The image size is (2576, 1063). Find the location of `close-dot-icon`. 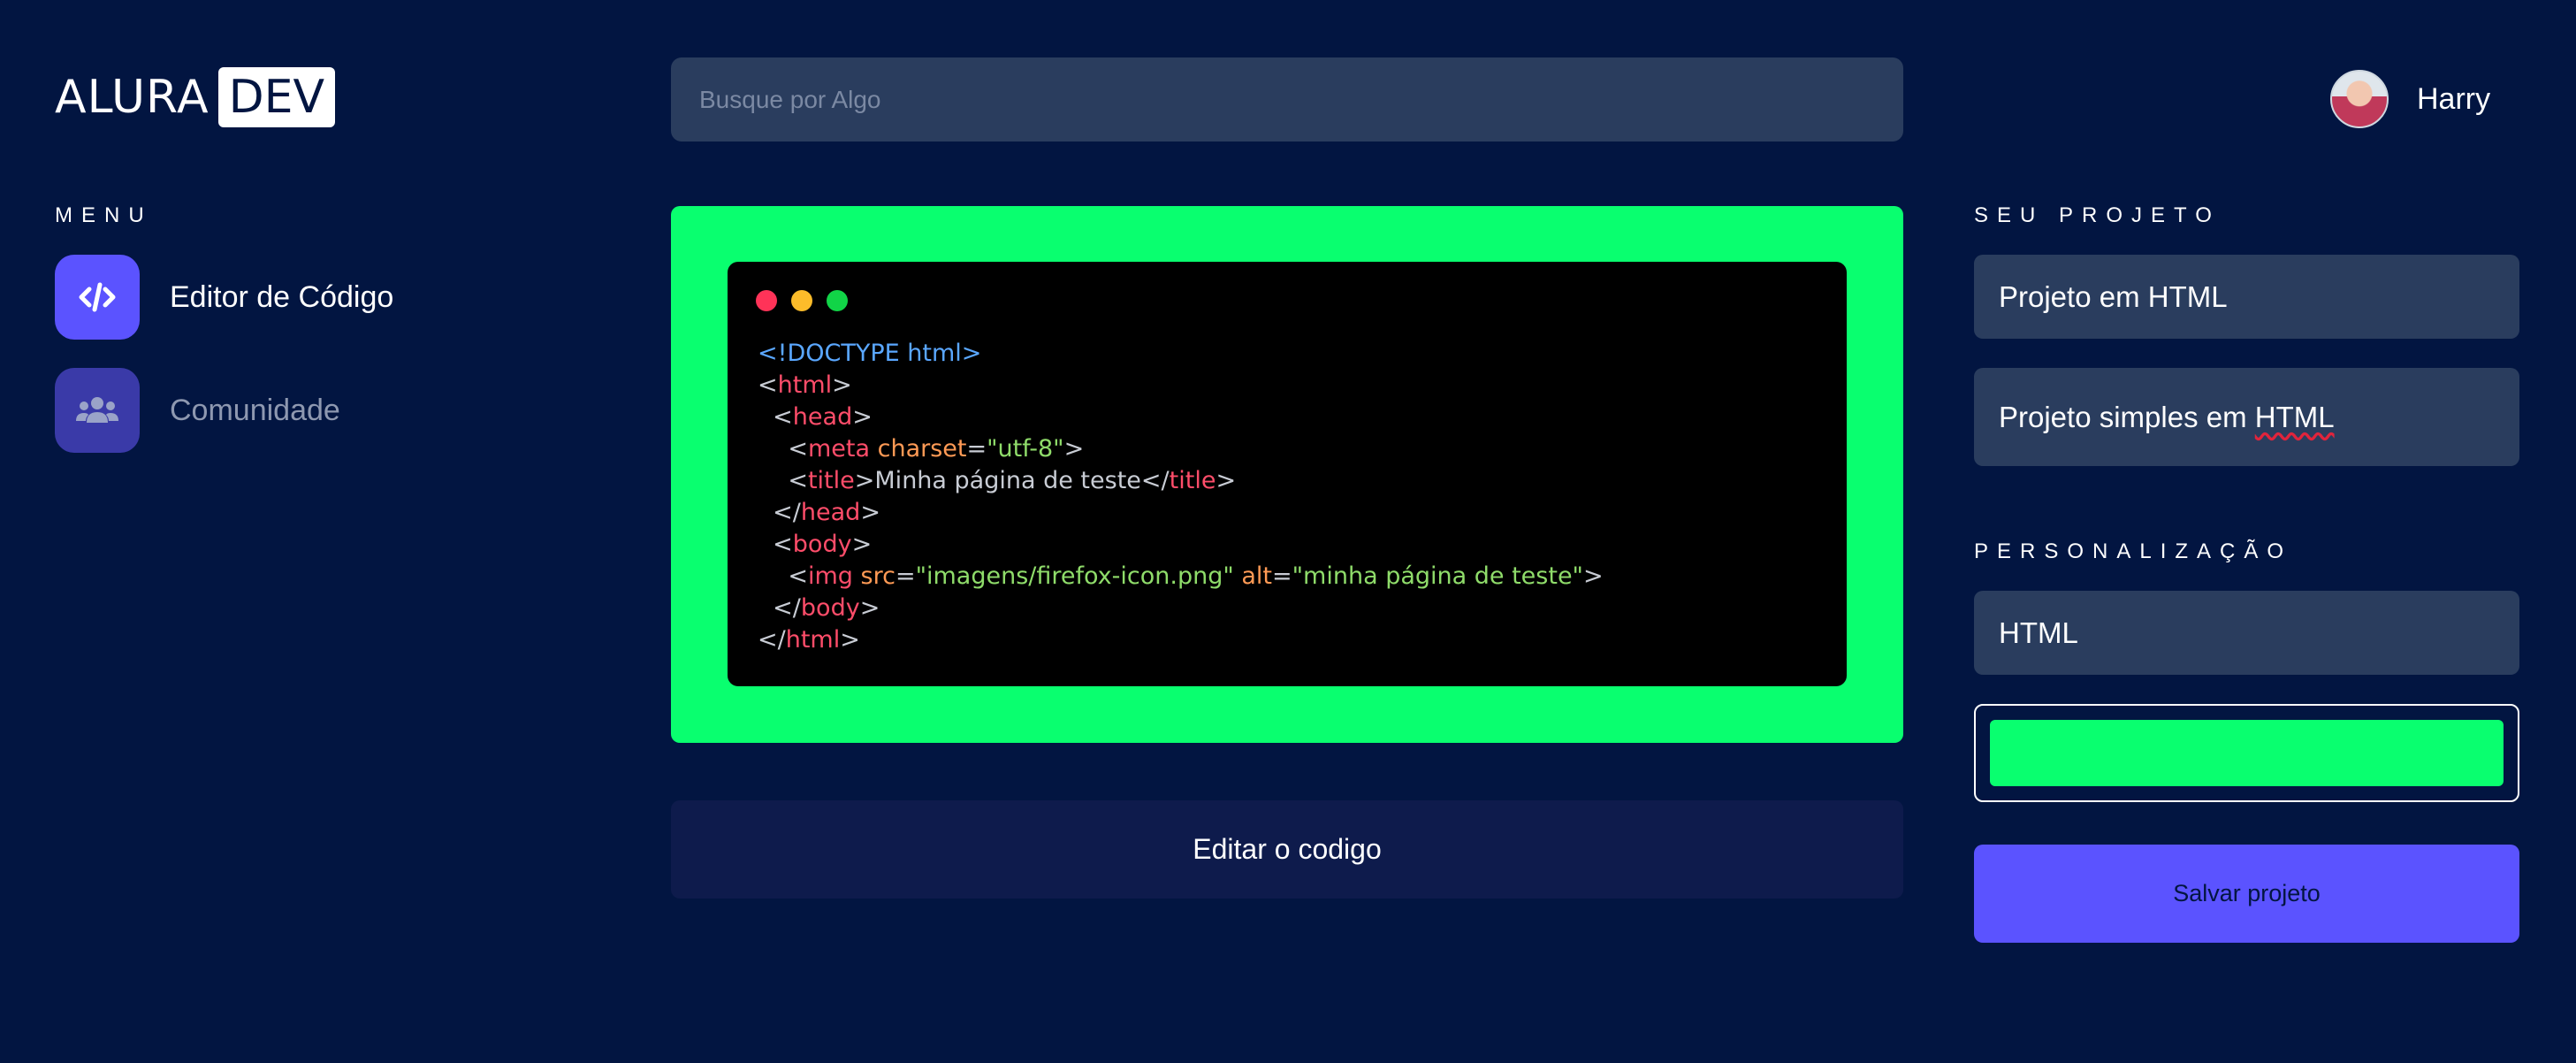

close-dot-icon is located at coordinates (766, 300).